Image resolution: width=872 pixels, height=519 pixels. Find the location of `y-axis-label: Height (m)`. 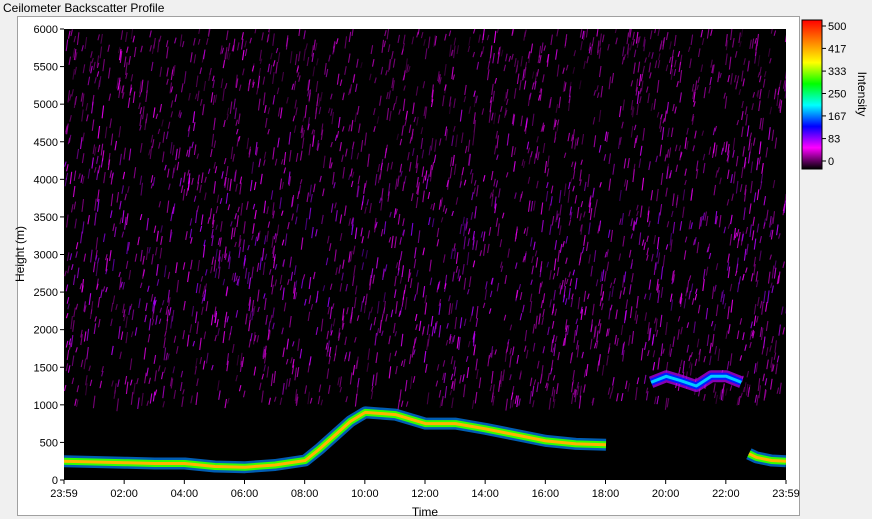

y-axis-label: Height (m) is located at coordinates (20, 254).